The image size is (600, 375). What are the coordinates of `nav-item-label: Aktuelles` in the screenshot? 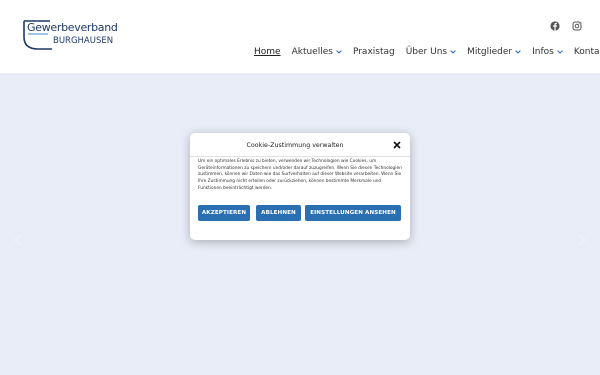 It's located at (312, 51).